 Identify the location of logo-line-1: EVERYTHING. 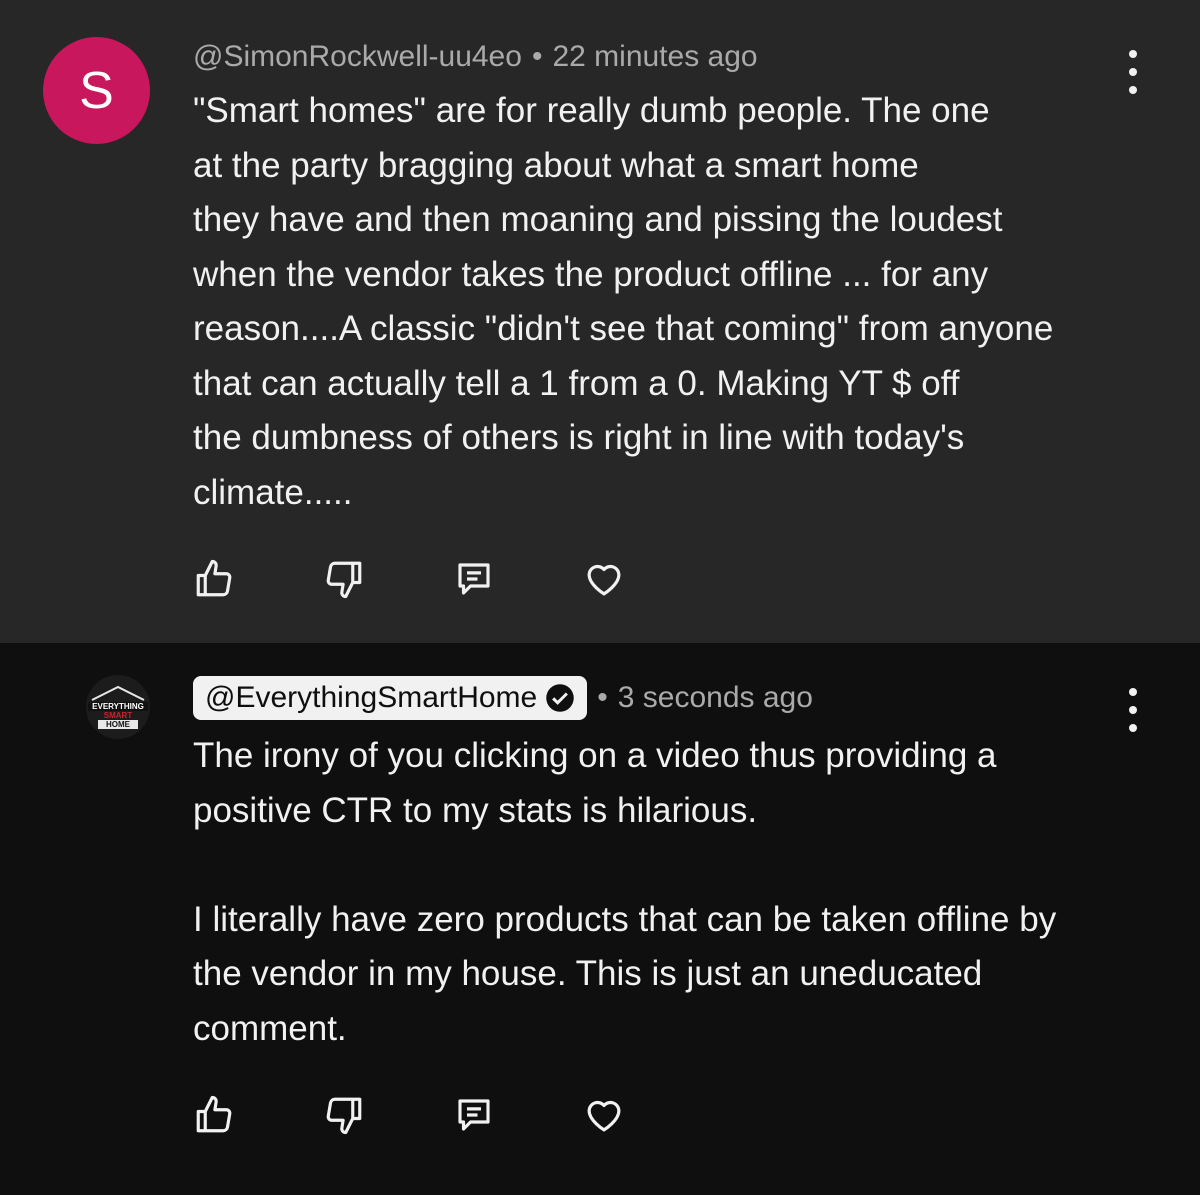
(118, 706).